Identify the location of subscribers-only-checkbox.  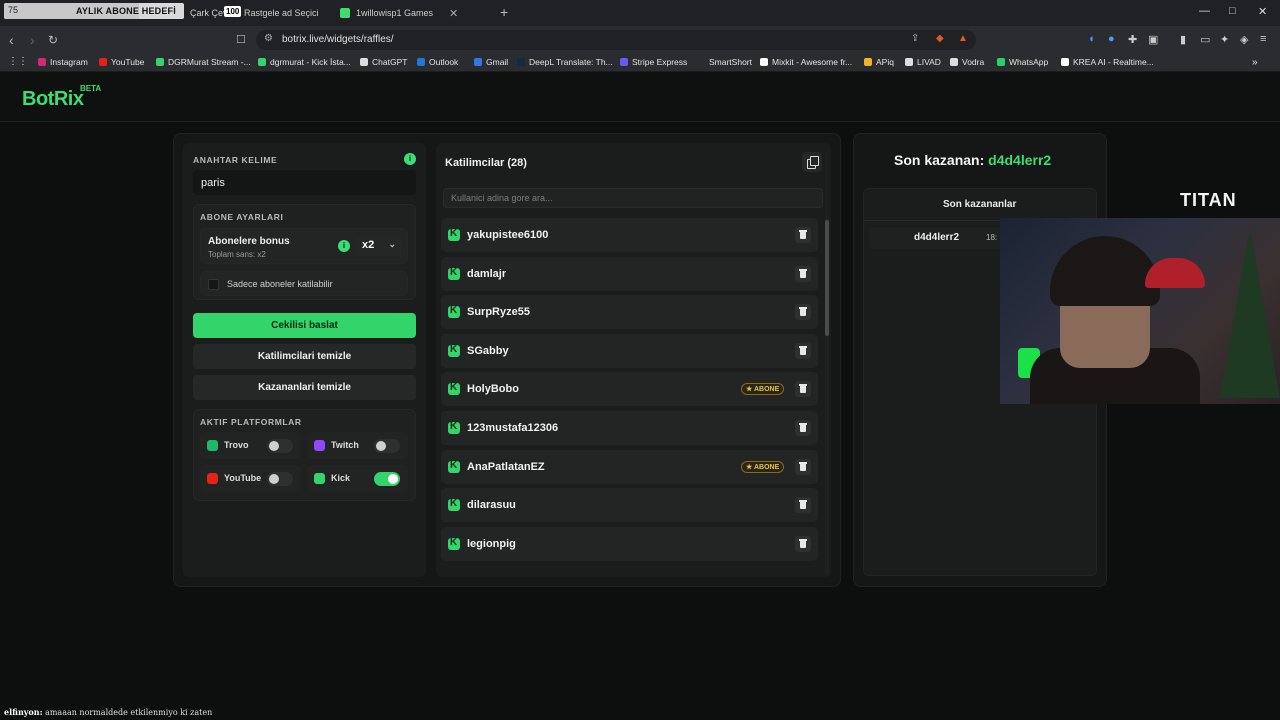
(213, 284).